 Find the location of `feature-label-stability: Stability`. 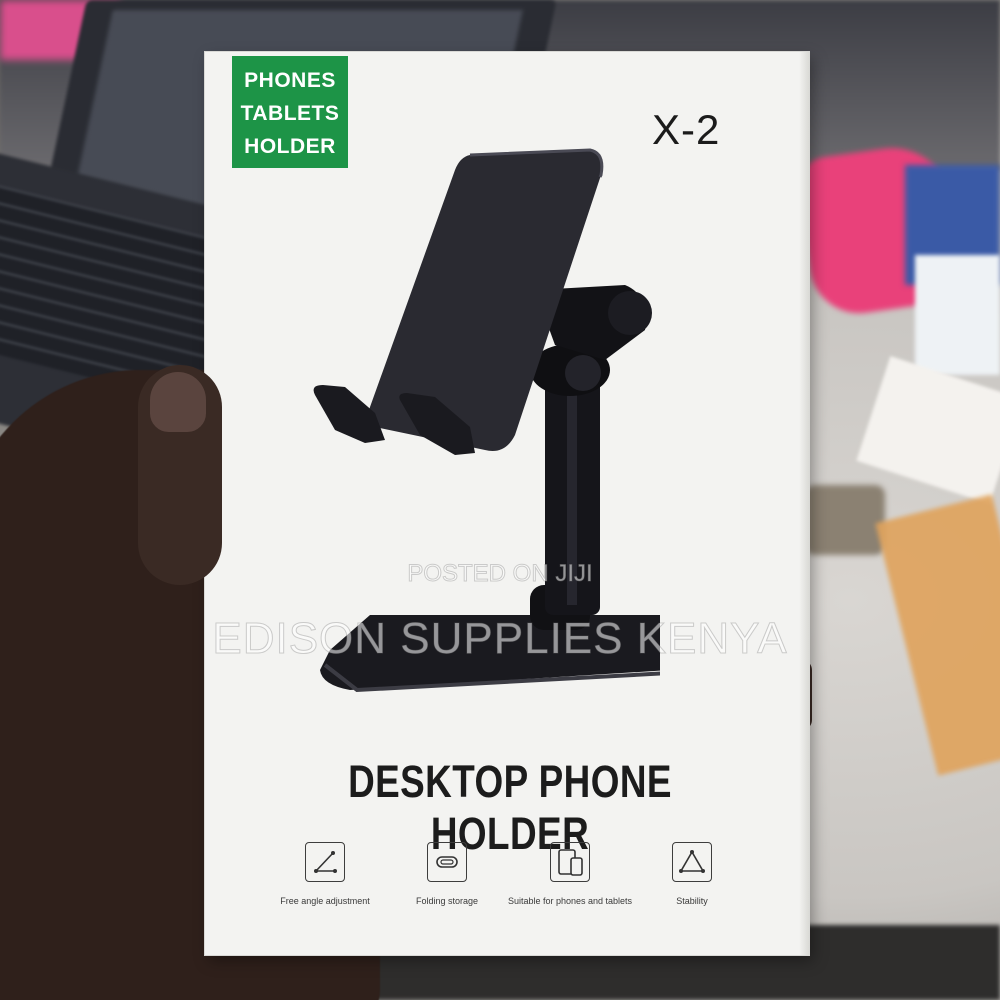

feature-label-stability: Stability is located at coordinates (692, 901).